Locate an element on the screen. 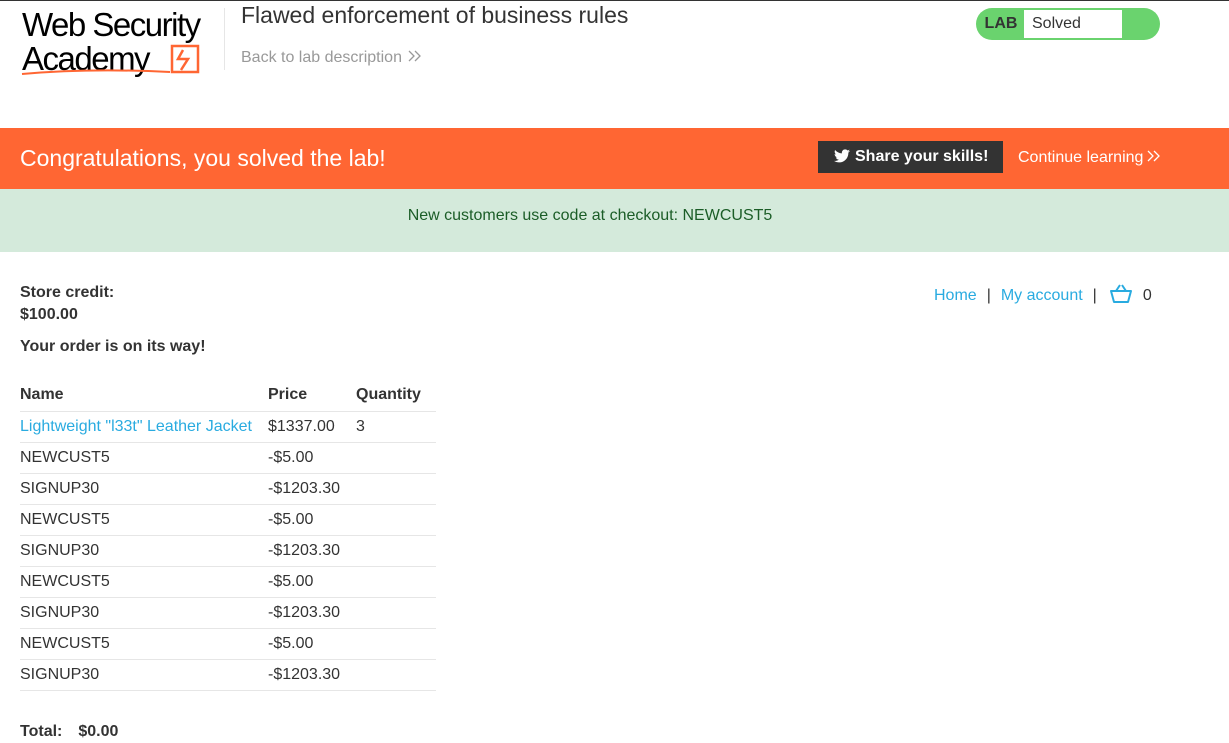 Image resolution: width=1229 pixels, height=743 pixels. back-to-lab-description-link: Back to lab description is located at coordinates (331, 58).